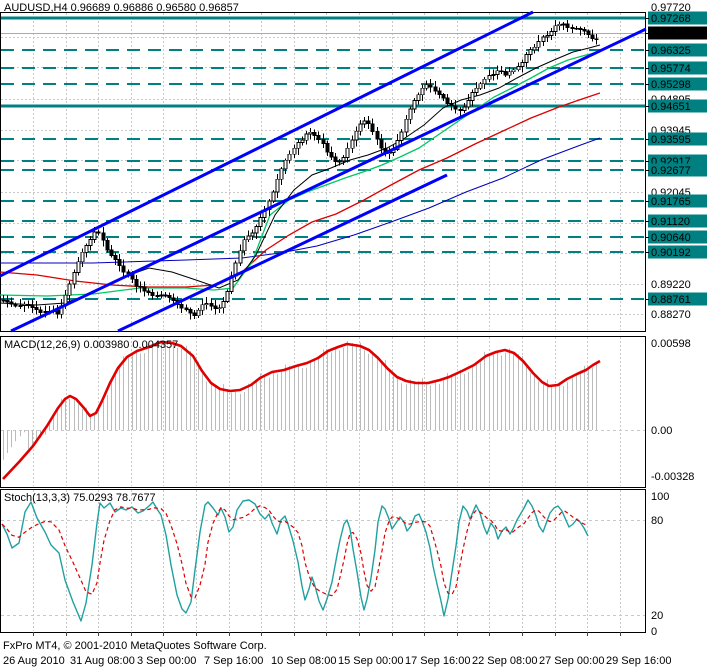 Image resolution: width=709 pixels, height=668 pixels. What do you see at coordinates (437, 661) in the screenshot?
I see `time-axis-label: 17 Sep 16:00` at bounding box center [437, 661].